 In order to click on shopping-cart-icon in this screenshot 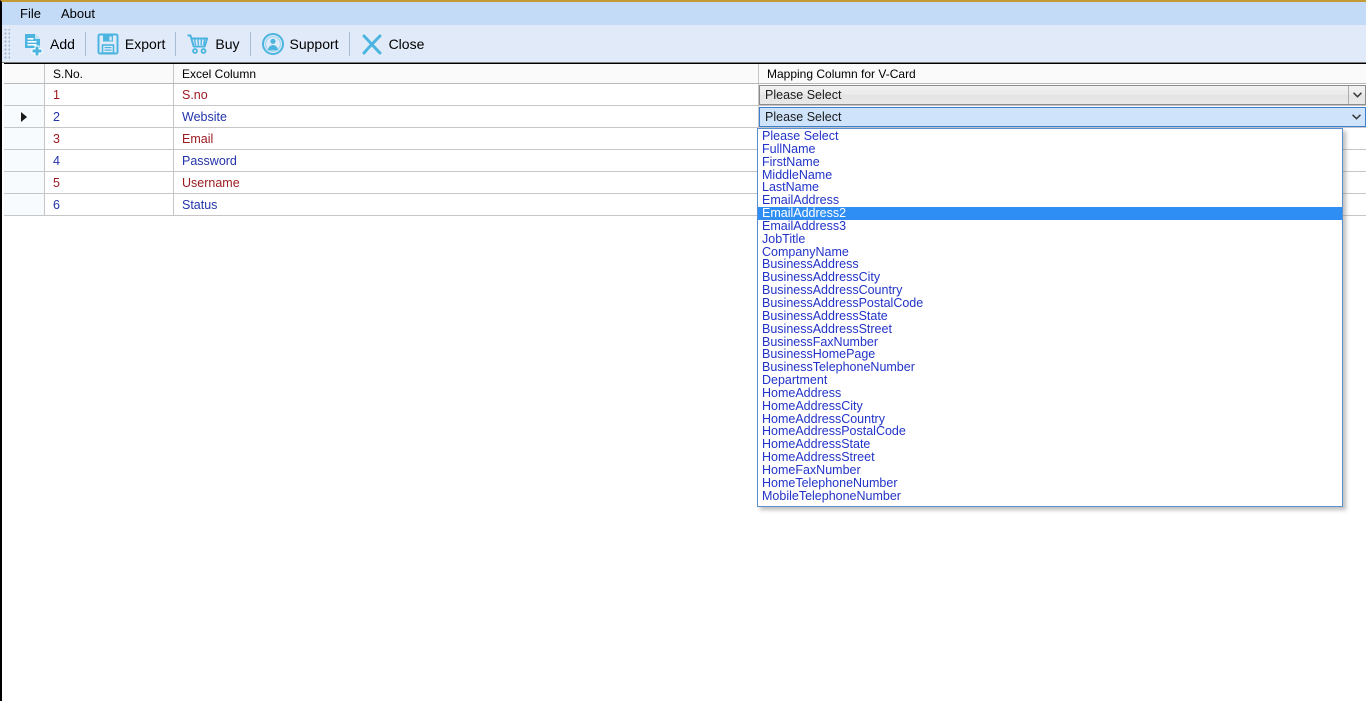, I will do `click(198, 44)`.